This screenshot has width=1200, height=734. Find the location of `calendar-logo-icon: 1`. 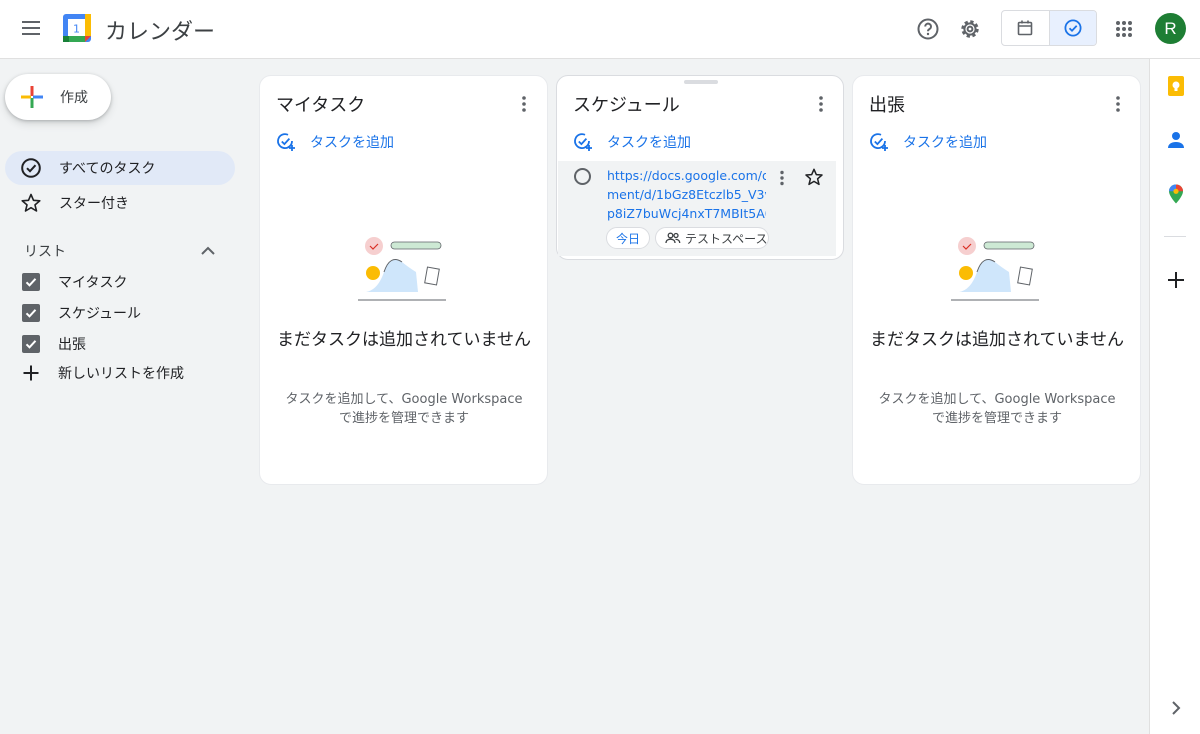

calendar-logo-icon: 1 is located at coordinates (77, 28).